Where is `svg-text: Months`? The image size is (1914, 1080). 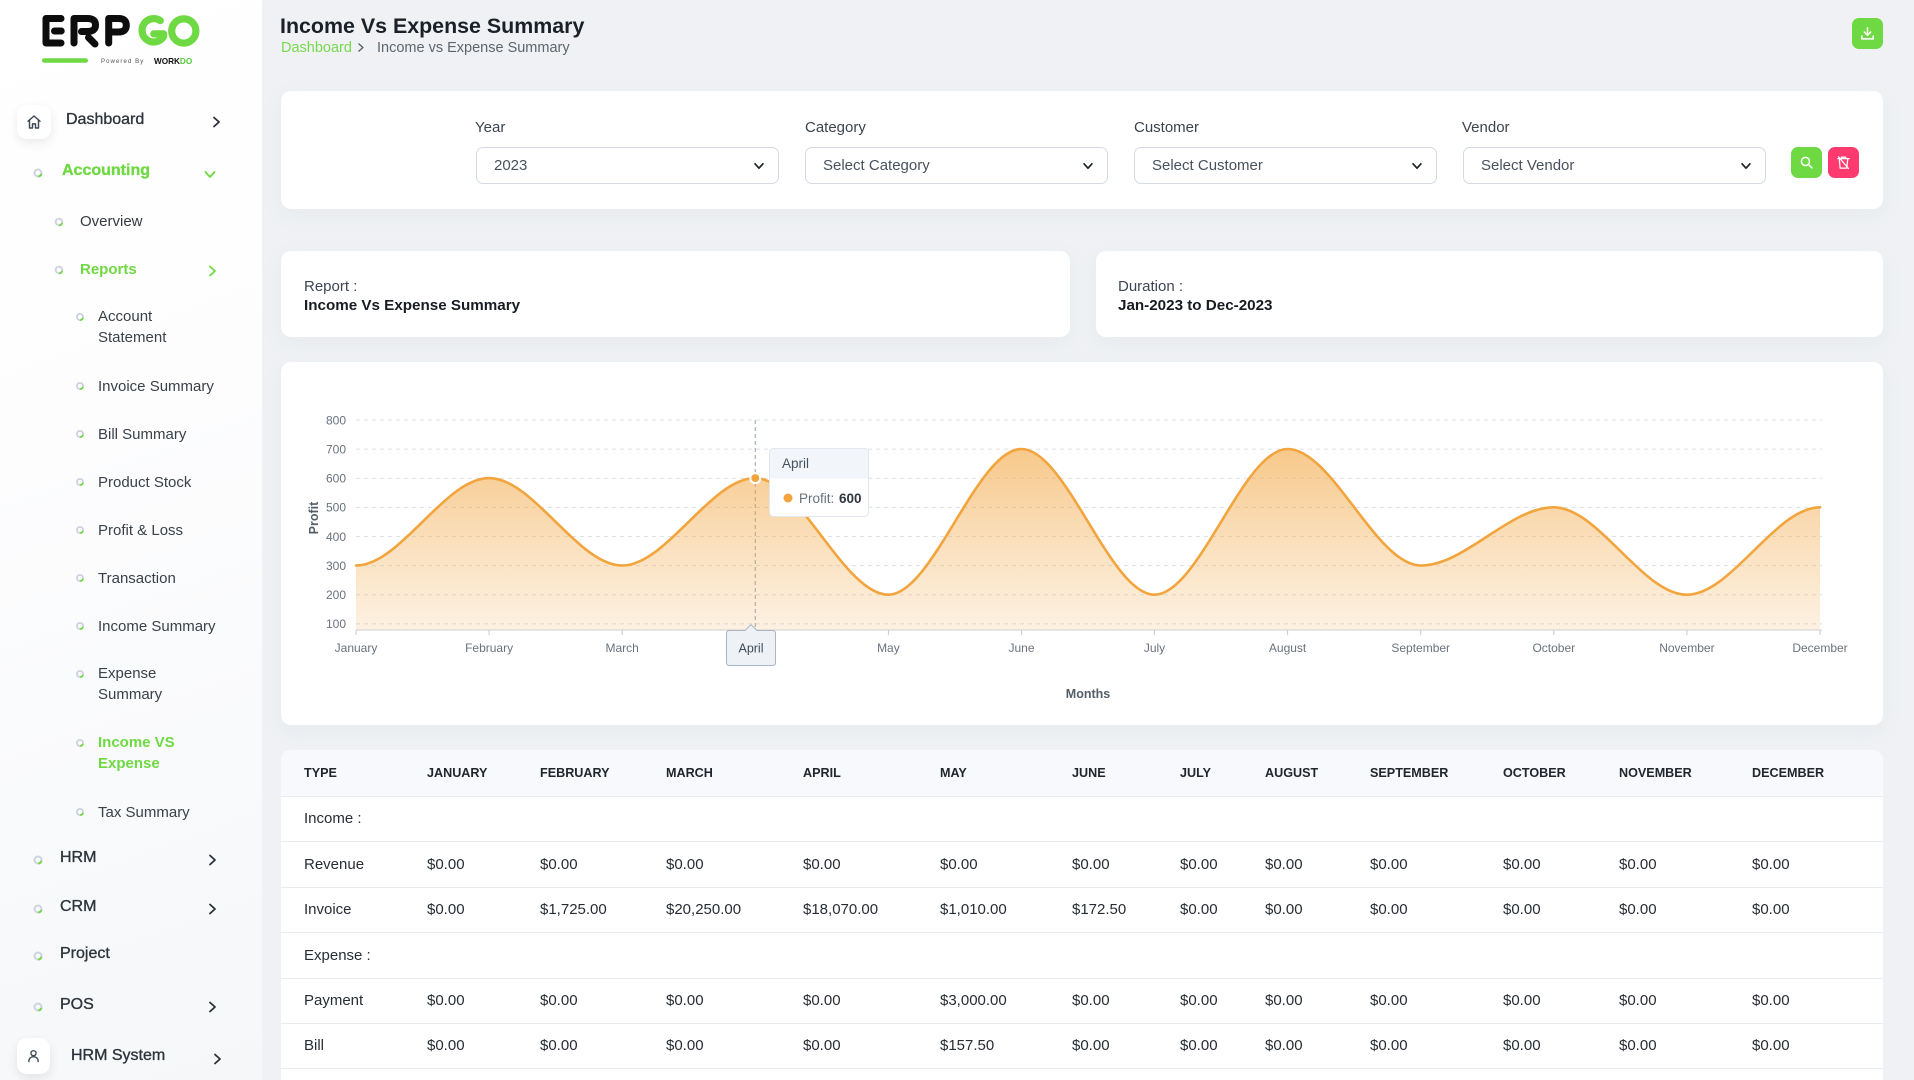
svg-text: Months is located at coordinates (1088, 694).